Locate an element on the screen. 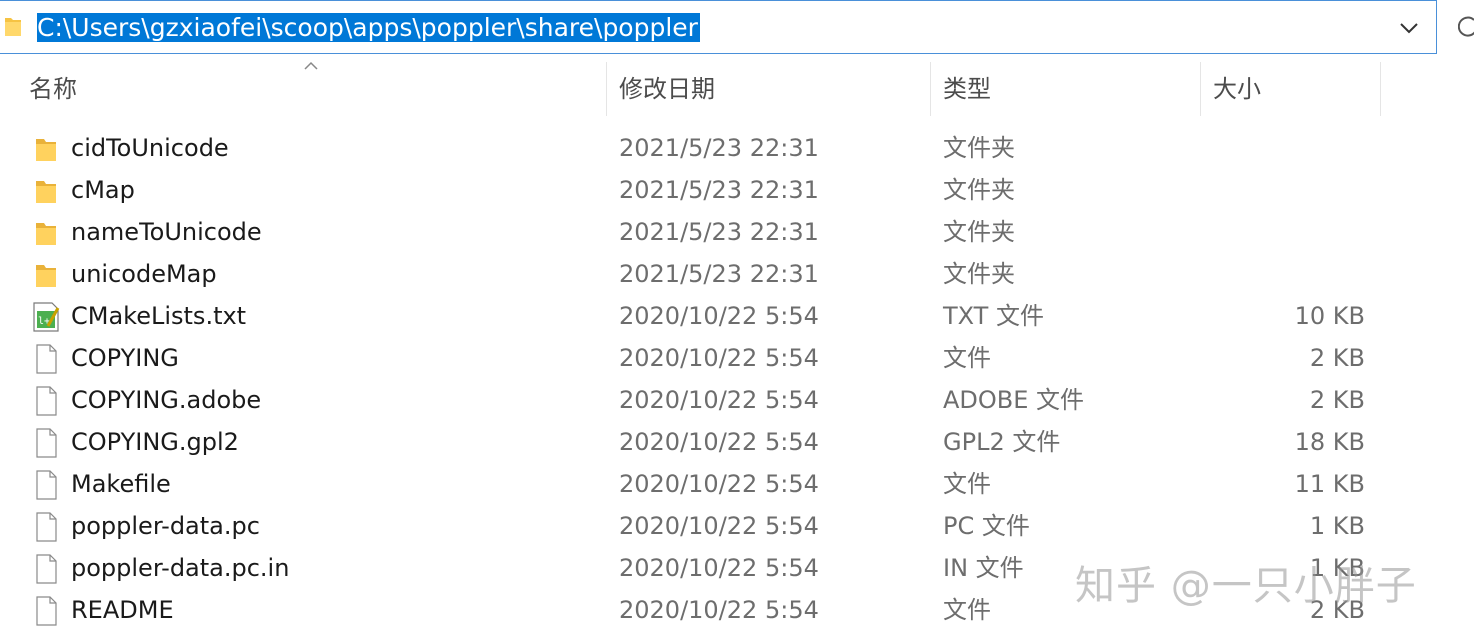 The width and height of the screenshot is (1474, 638). file-row: cidToUnicode 2021/5/23 22:31 文件夹 is located at coordinates (737, 148).